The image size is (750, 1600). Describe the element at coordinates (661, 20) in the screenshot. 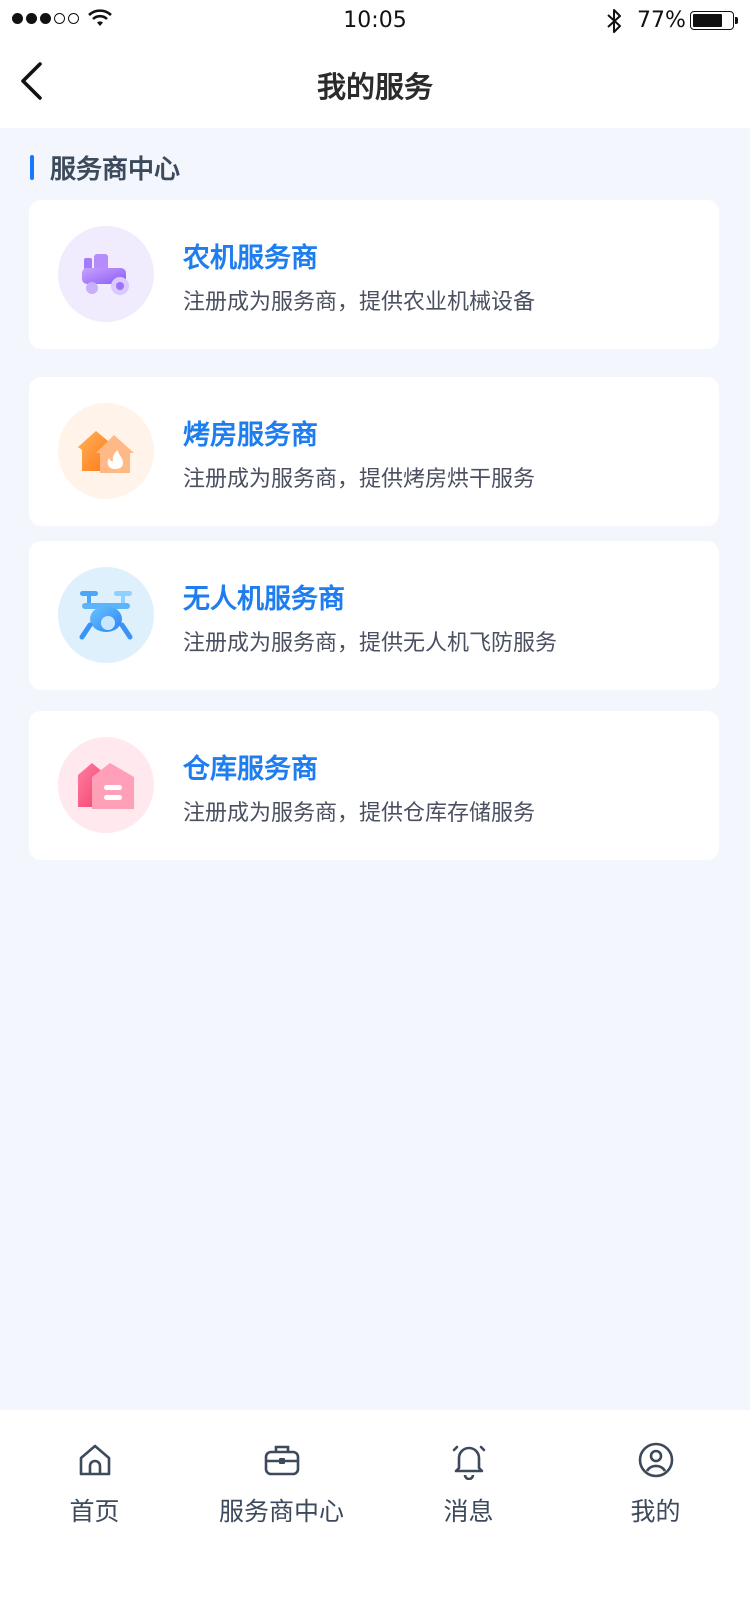

I see `battery-percent: 77%` at that location.